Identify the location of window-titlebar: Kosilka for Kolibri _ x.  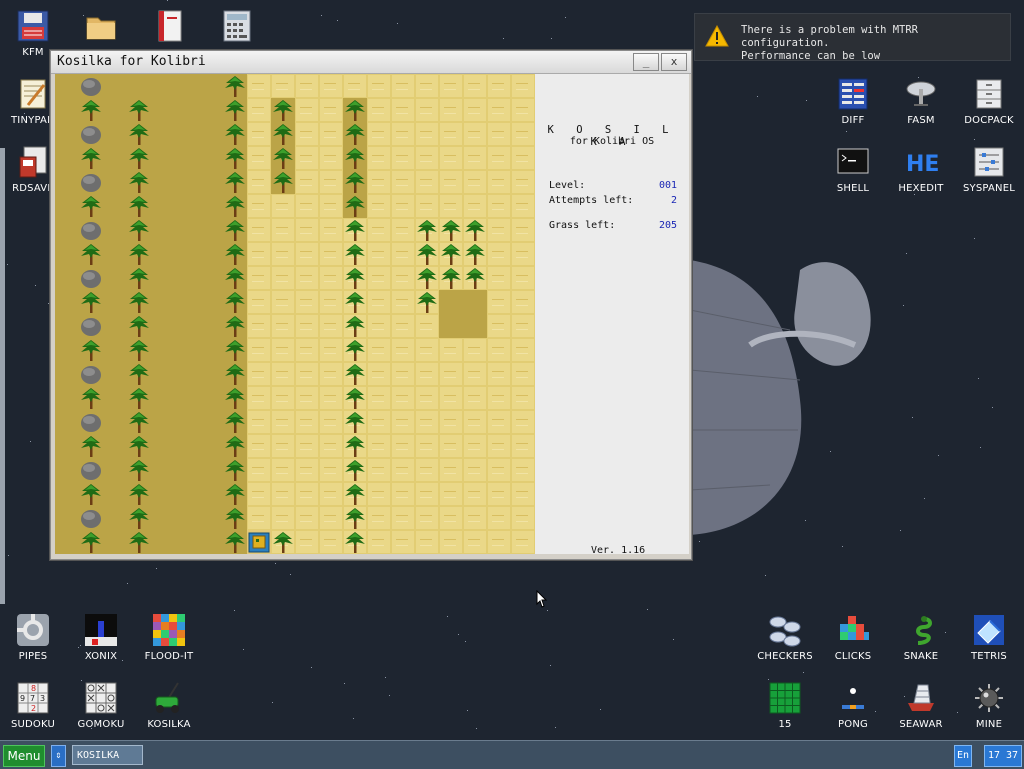
(371, 62).